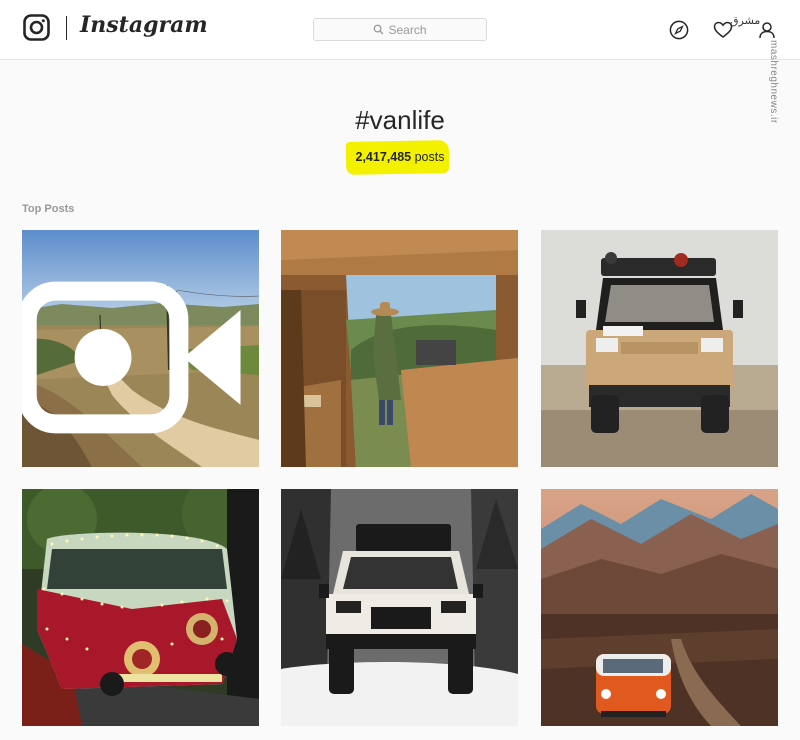 This screenshot has width=800, height=740. What do you see at coordinates (407, 29) in the screenshot?
I see `search-placeholder: Search` at bounding box center [407, 29].